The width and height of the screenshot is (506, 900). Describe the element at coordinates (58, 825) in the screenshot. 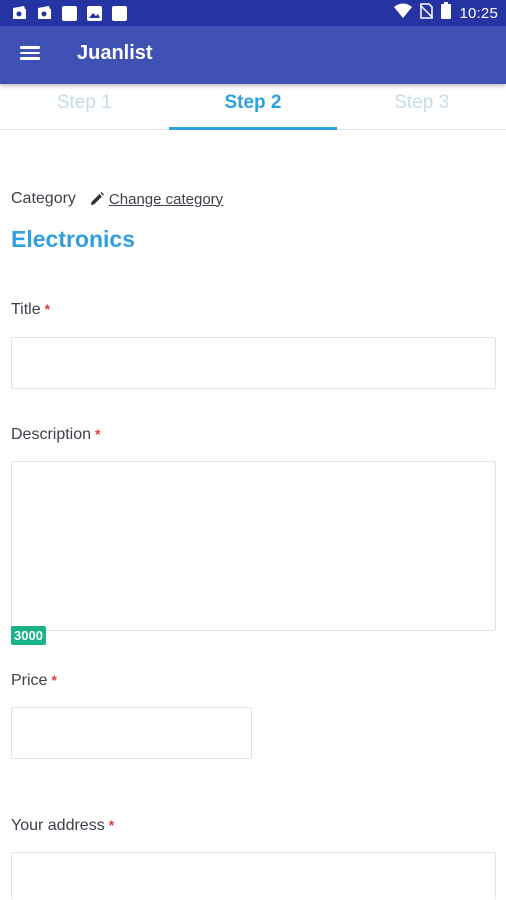

I see `address-label: Your address` at that location.